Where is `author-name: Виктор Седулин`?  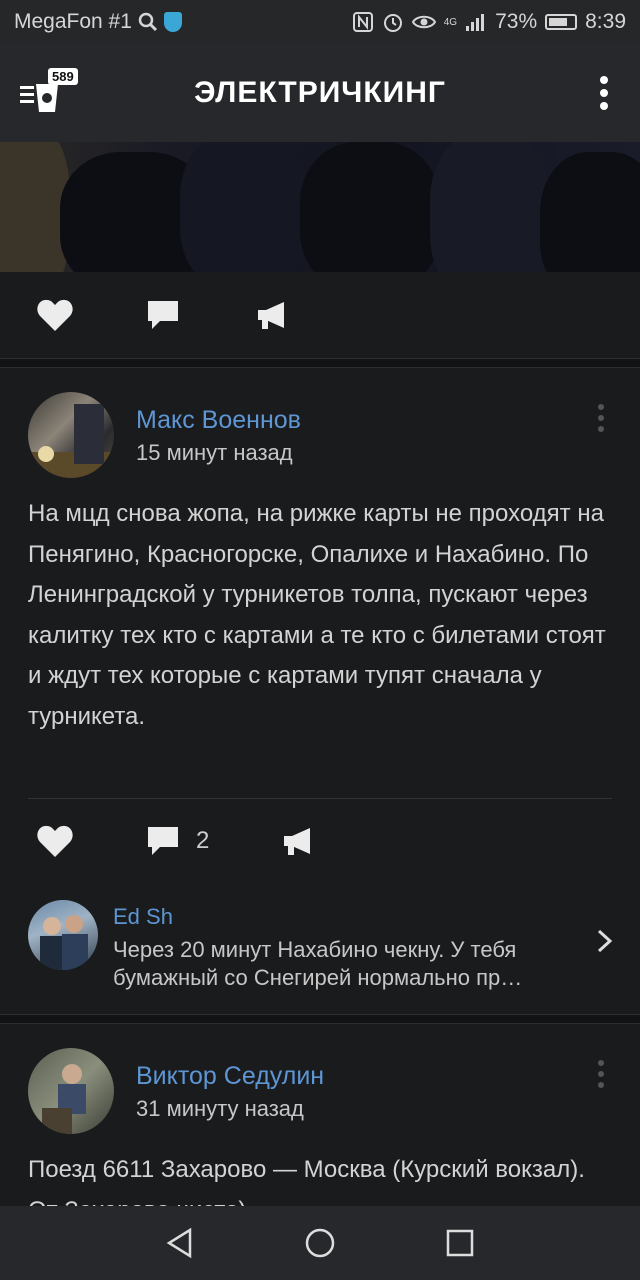 author-name: Виктор Седулин is located at coordinates (230, 1076).